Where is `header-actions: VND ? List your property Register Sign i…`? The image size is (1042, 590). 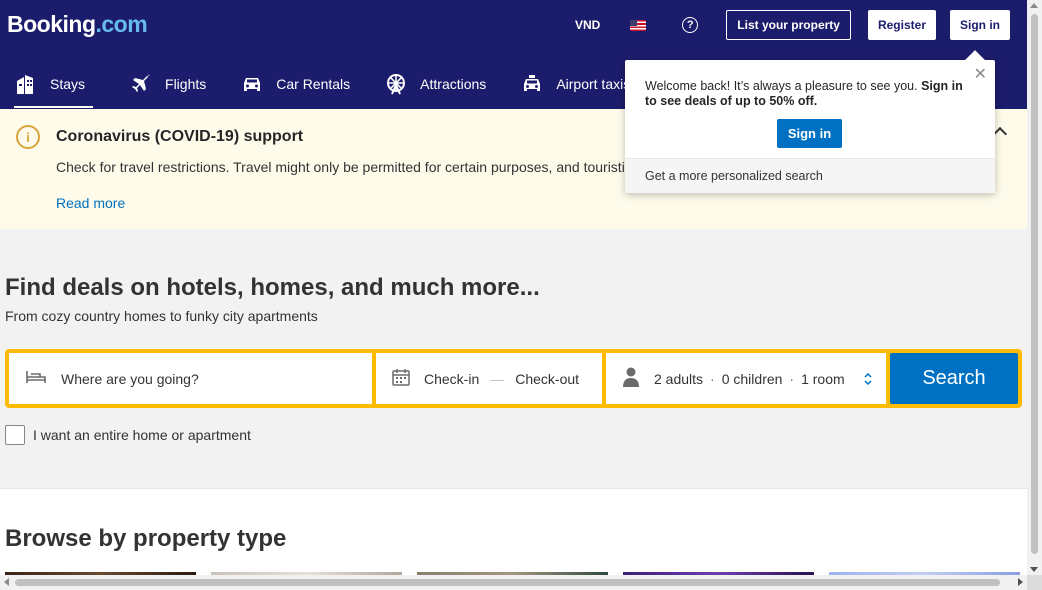
header-actions: VND ? List your property Register Sign i… is located at coordinates (792, 25).